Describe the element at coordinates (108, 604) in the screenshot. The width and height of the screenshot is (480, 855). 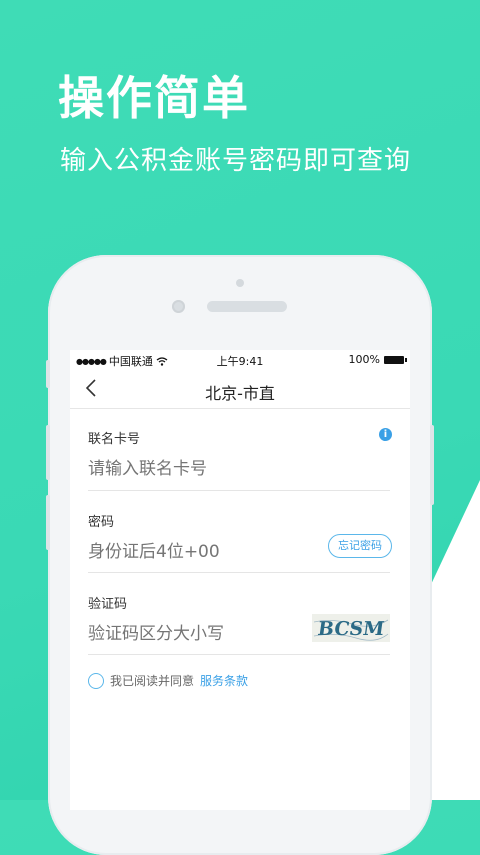
I see `captcha-label: 验证码` at that location.